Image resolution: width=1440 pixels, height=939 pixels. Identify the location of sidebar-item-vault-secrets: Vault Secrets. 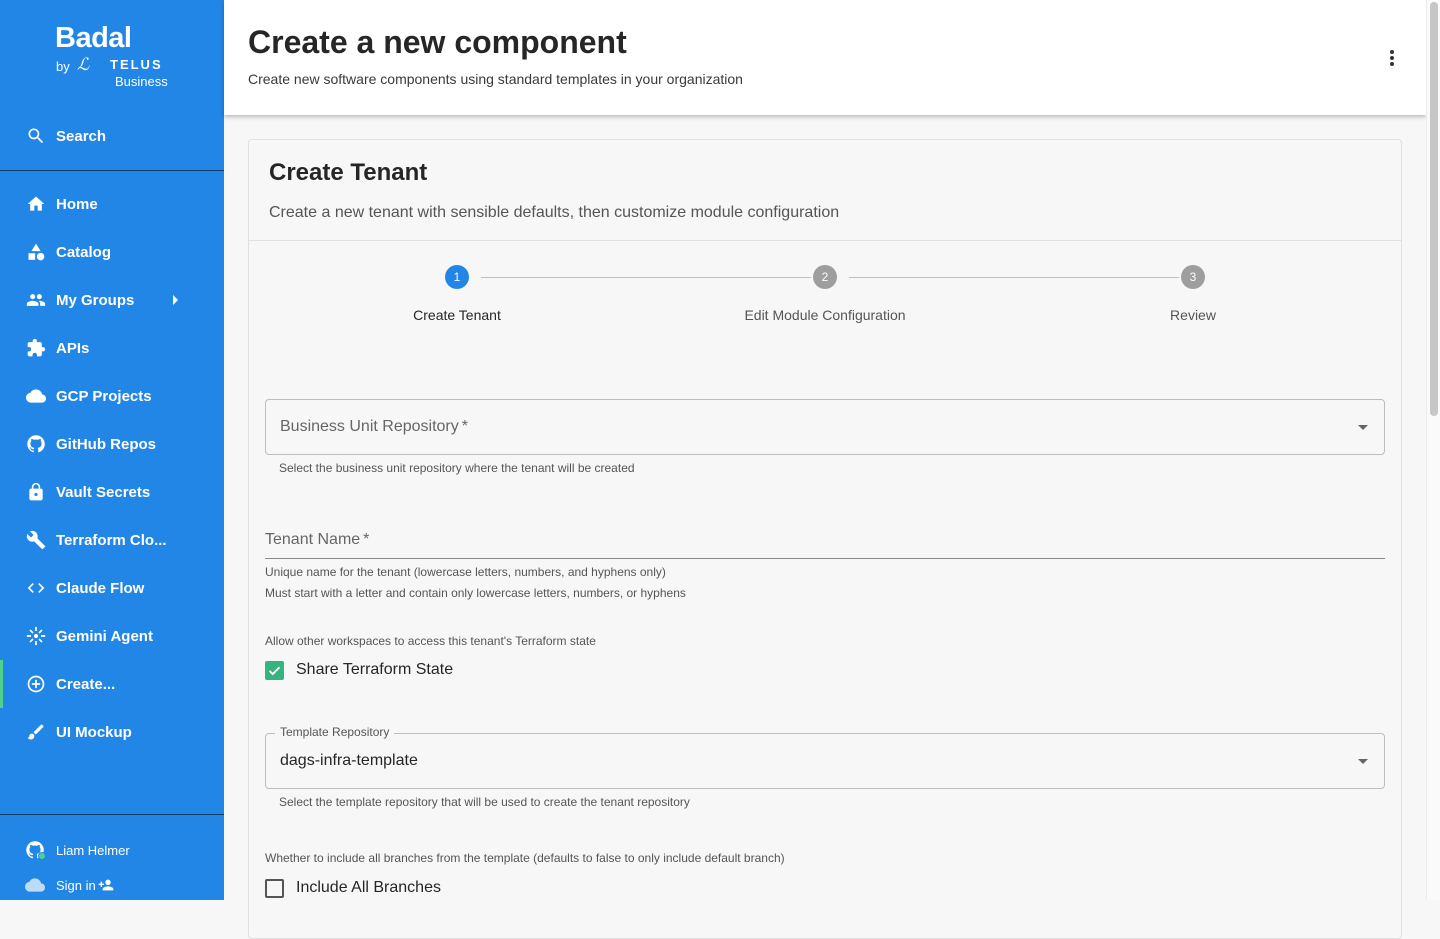
(112, 492).